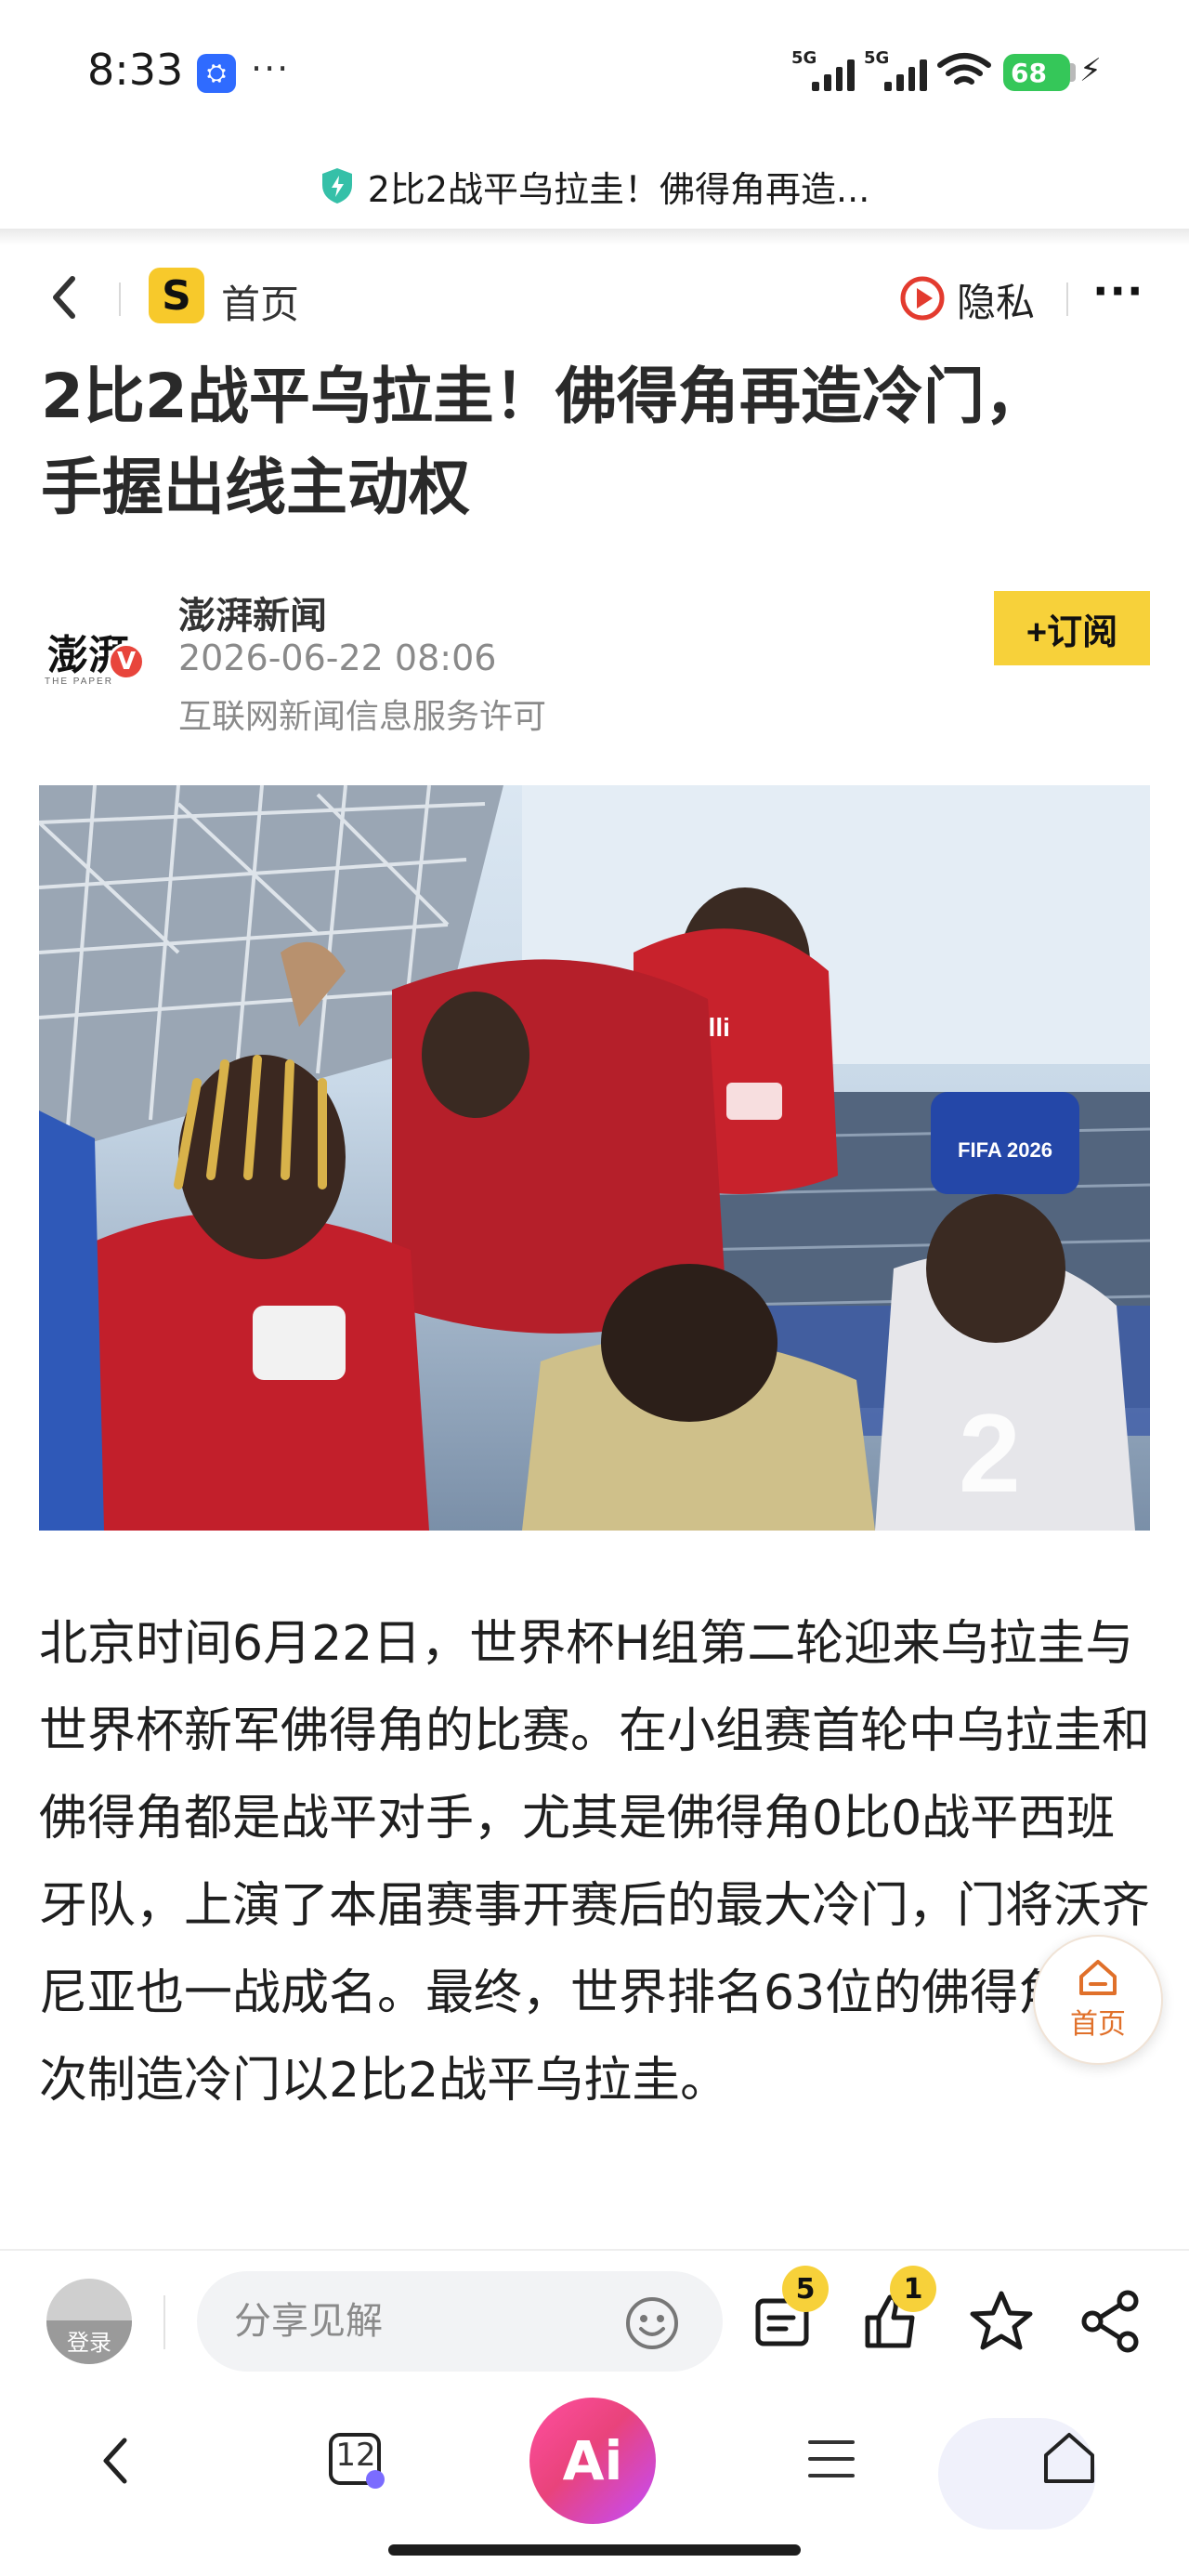  Describe the element at coordinates (594, 237) in the screenshot. I see `header-divider` at that location.